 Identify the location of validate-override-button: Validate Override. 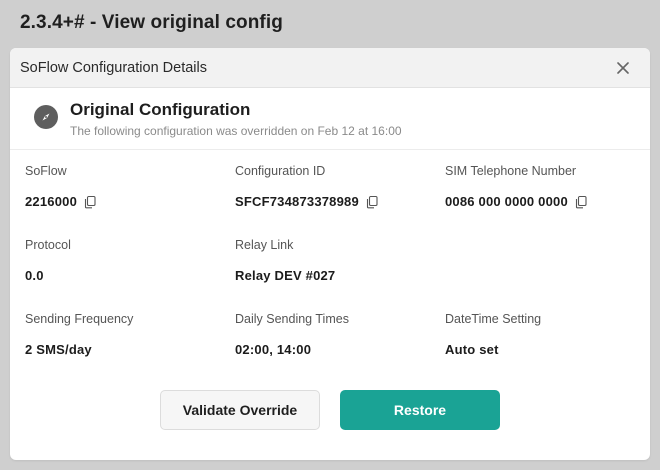
(240, 410).